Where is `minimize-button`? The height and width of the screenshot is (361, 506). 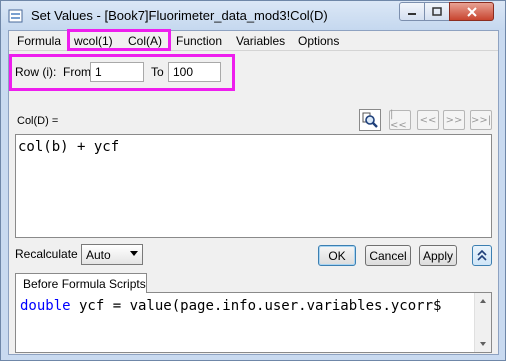 minimize-button is located at coordinates (412, 11).